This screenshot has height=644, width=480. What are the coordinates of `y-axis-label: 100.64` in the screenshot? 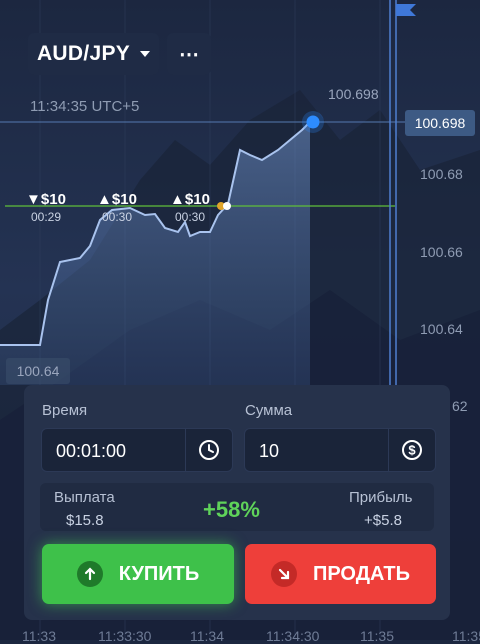 It's located at (441, 329).